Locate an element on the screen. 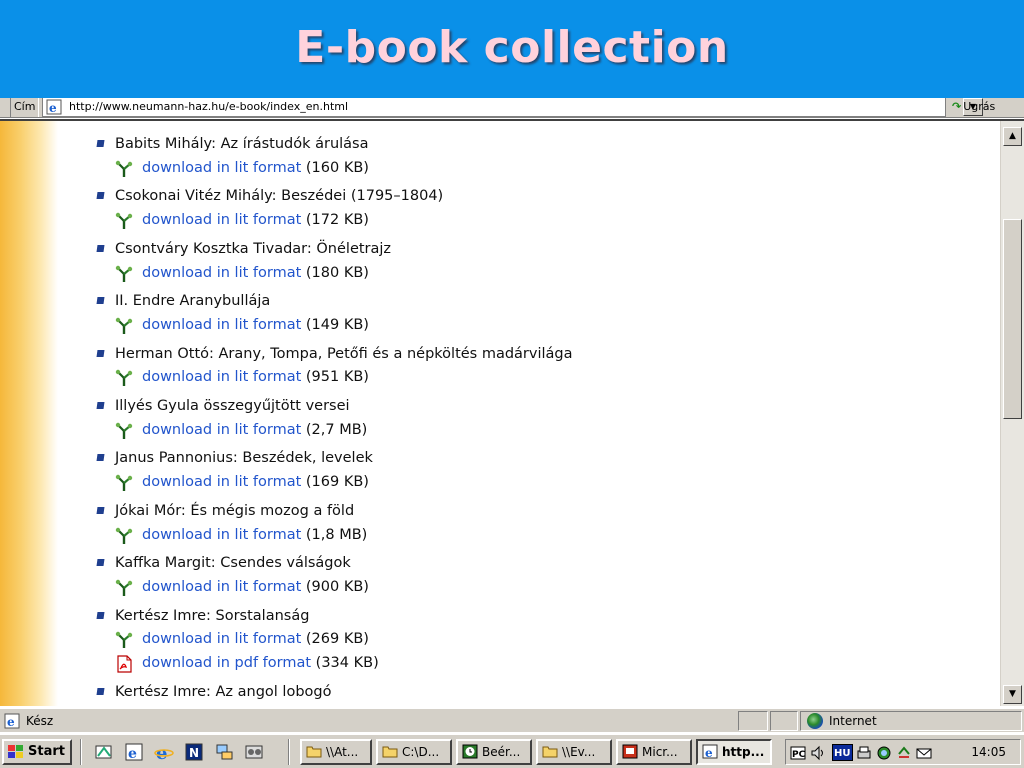  pc-tray-icon: PC is located at coordinates (798, 753).